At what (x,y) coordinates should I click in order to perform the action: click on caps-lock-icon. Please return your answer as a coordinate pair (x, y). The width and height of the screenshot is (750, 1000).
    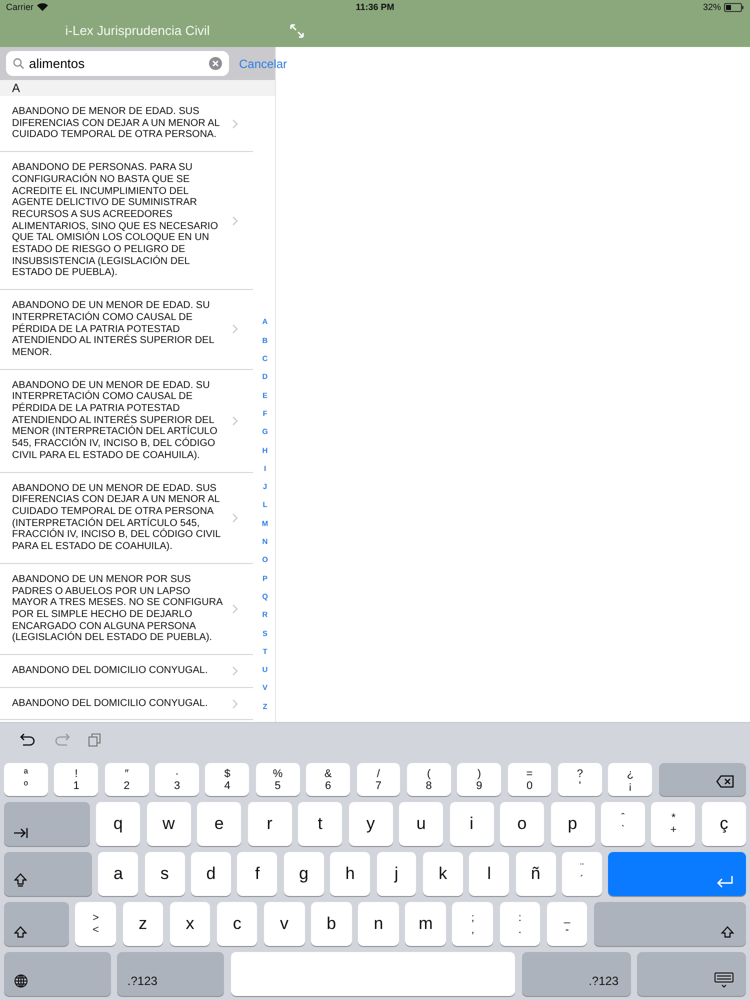
    Looking at the image, I should click on (20, 880).